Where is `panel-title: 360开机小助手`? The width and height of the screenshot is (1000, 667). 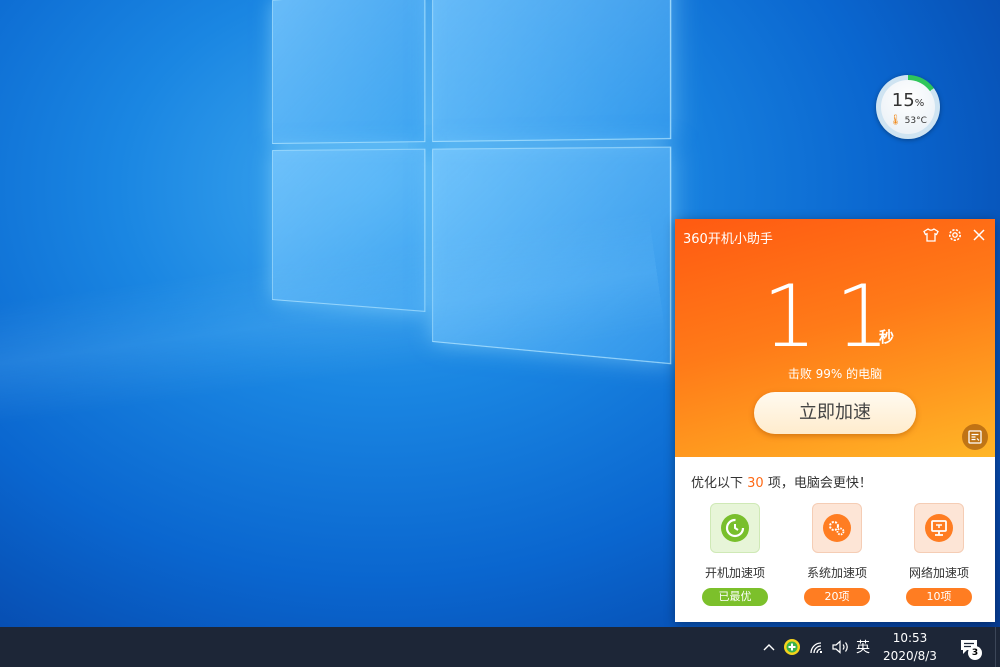
panel-title: 360开机小助手 is located at coordinates (728, 237).